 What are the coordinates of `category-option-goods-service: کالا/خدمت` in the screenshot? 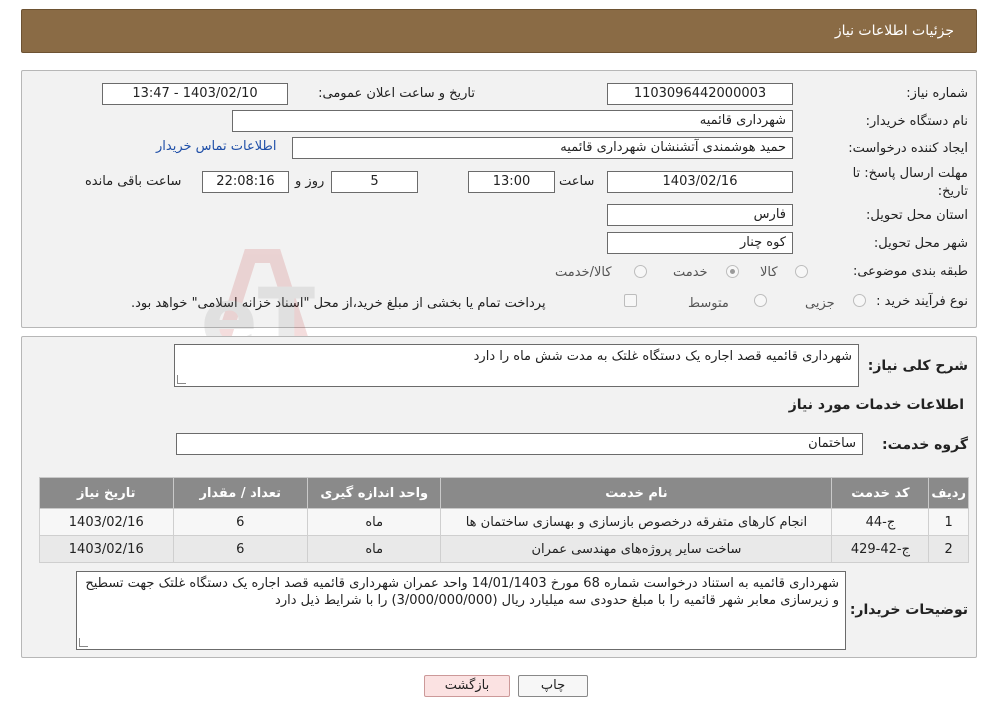 It's located at (583, 272).